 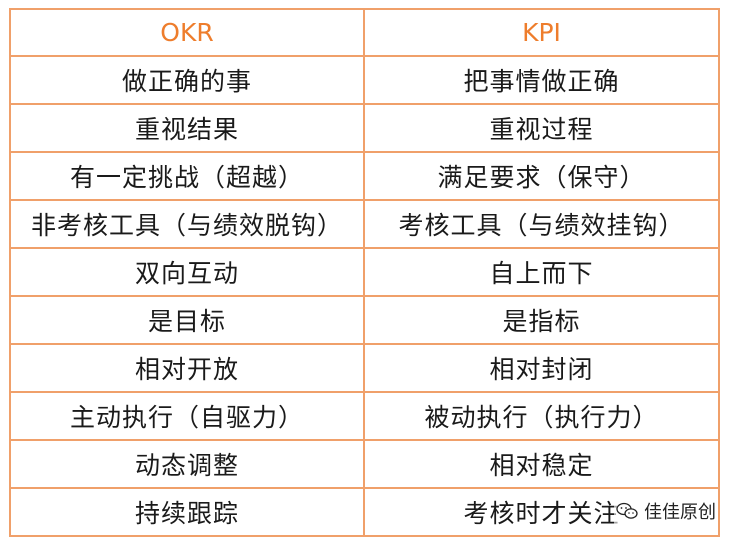 I want to click on kpi-cell: 重视过程, so click(x=541, y=128).